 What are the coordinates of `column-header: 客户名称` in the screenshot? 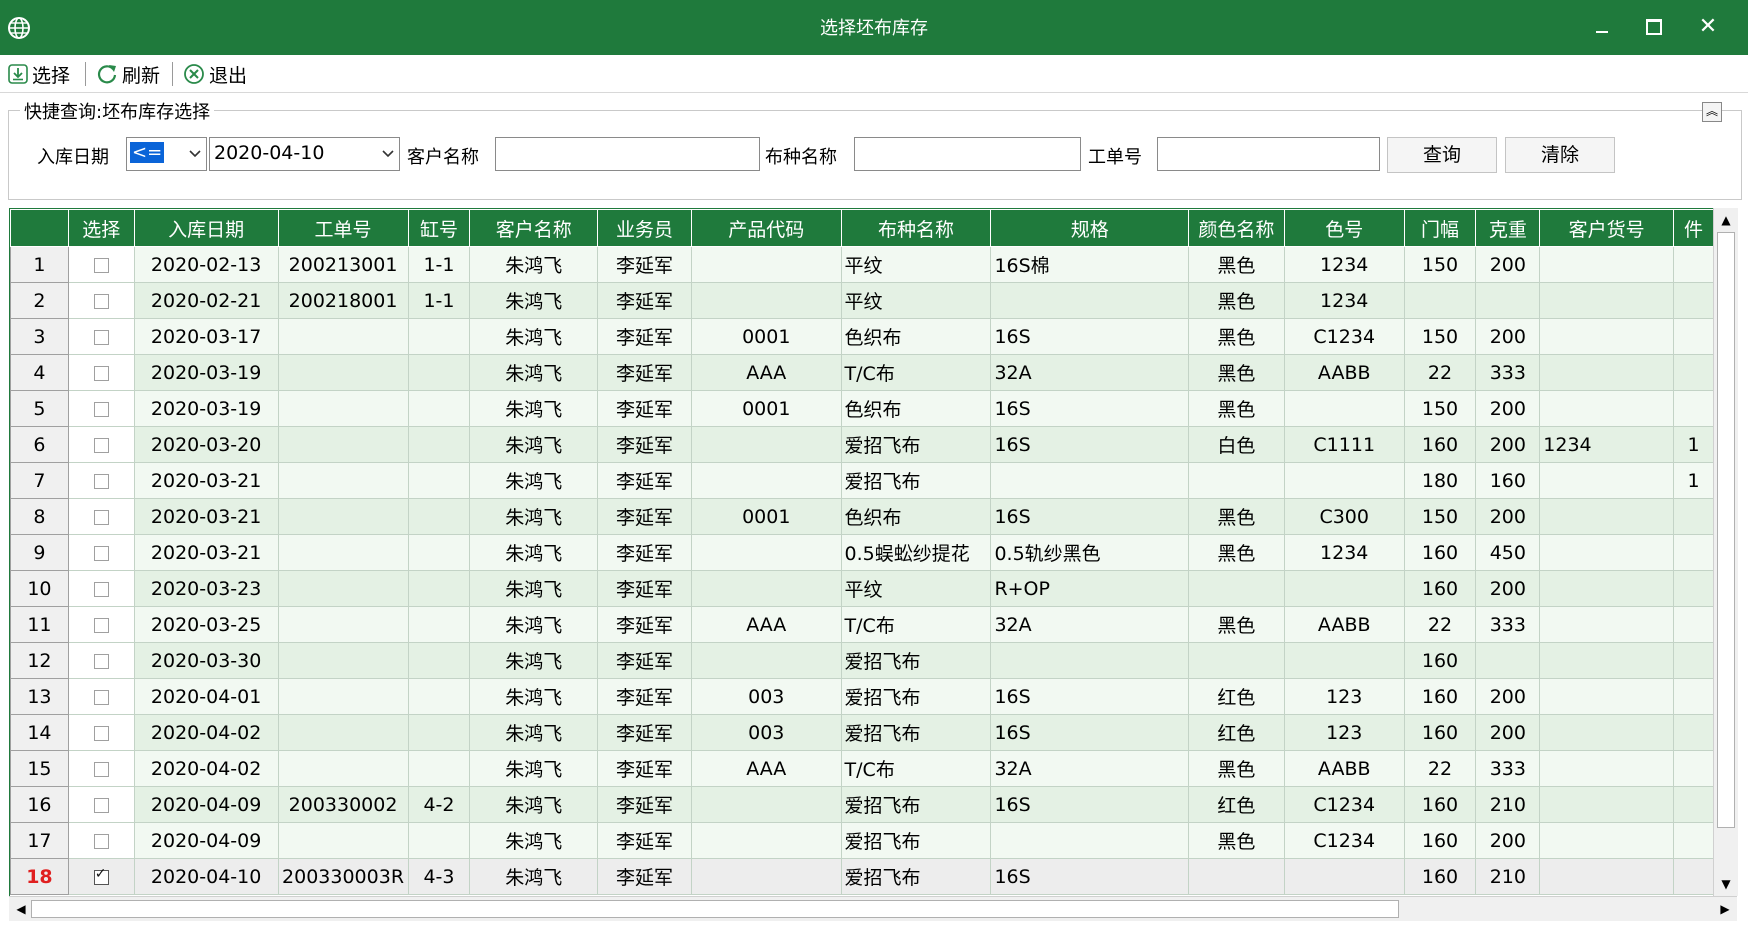 It's located at (534, 228).